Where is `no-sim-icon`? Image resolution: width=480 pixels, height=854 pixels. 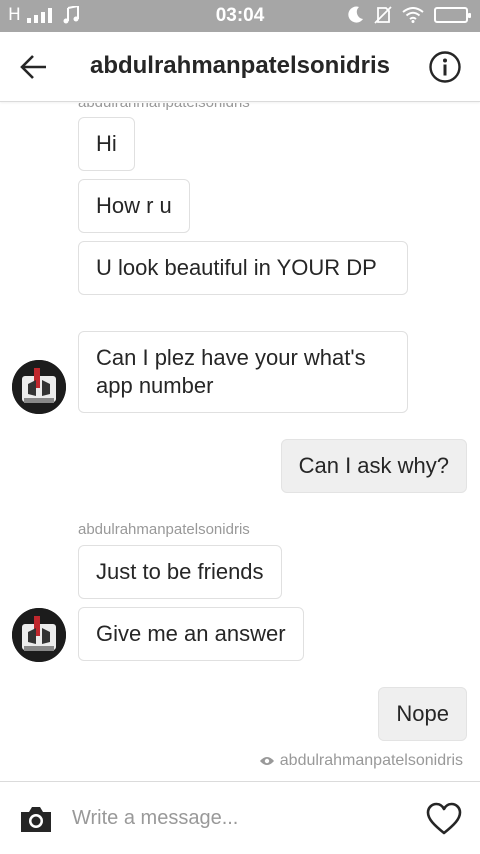 no-sim-icon is located at coordinates (383, 15).